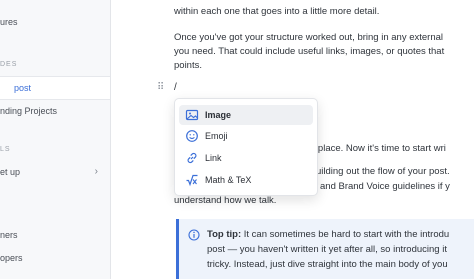 The width and height of the screenshot is (474, 279). Describe the element at coordinates (224, 234) in the screenshot. I see `callout-label: Top tip:` at that location.